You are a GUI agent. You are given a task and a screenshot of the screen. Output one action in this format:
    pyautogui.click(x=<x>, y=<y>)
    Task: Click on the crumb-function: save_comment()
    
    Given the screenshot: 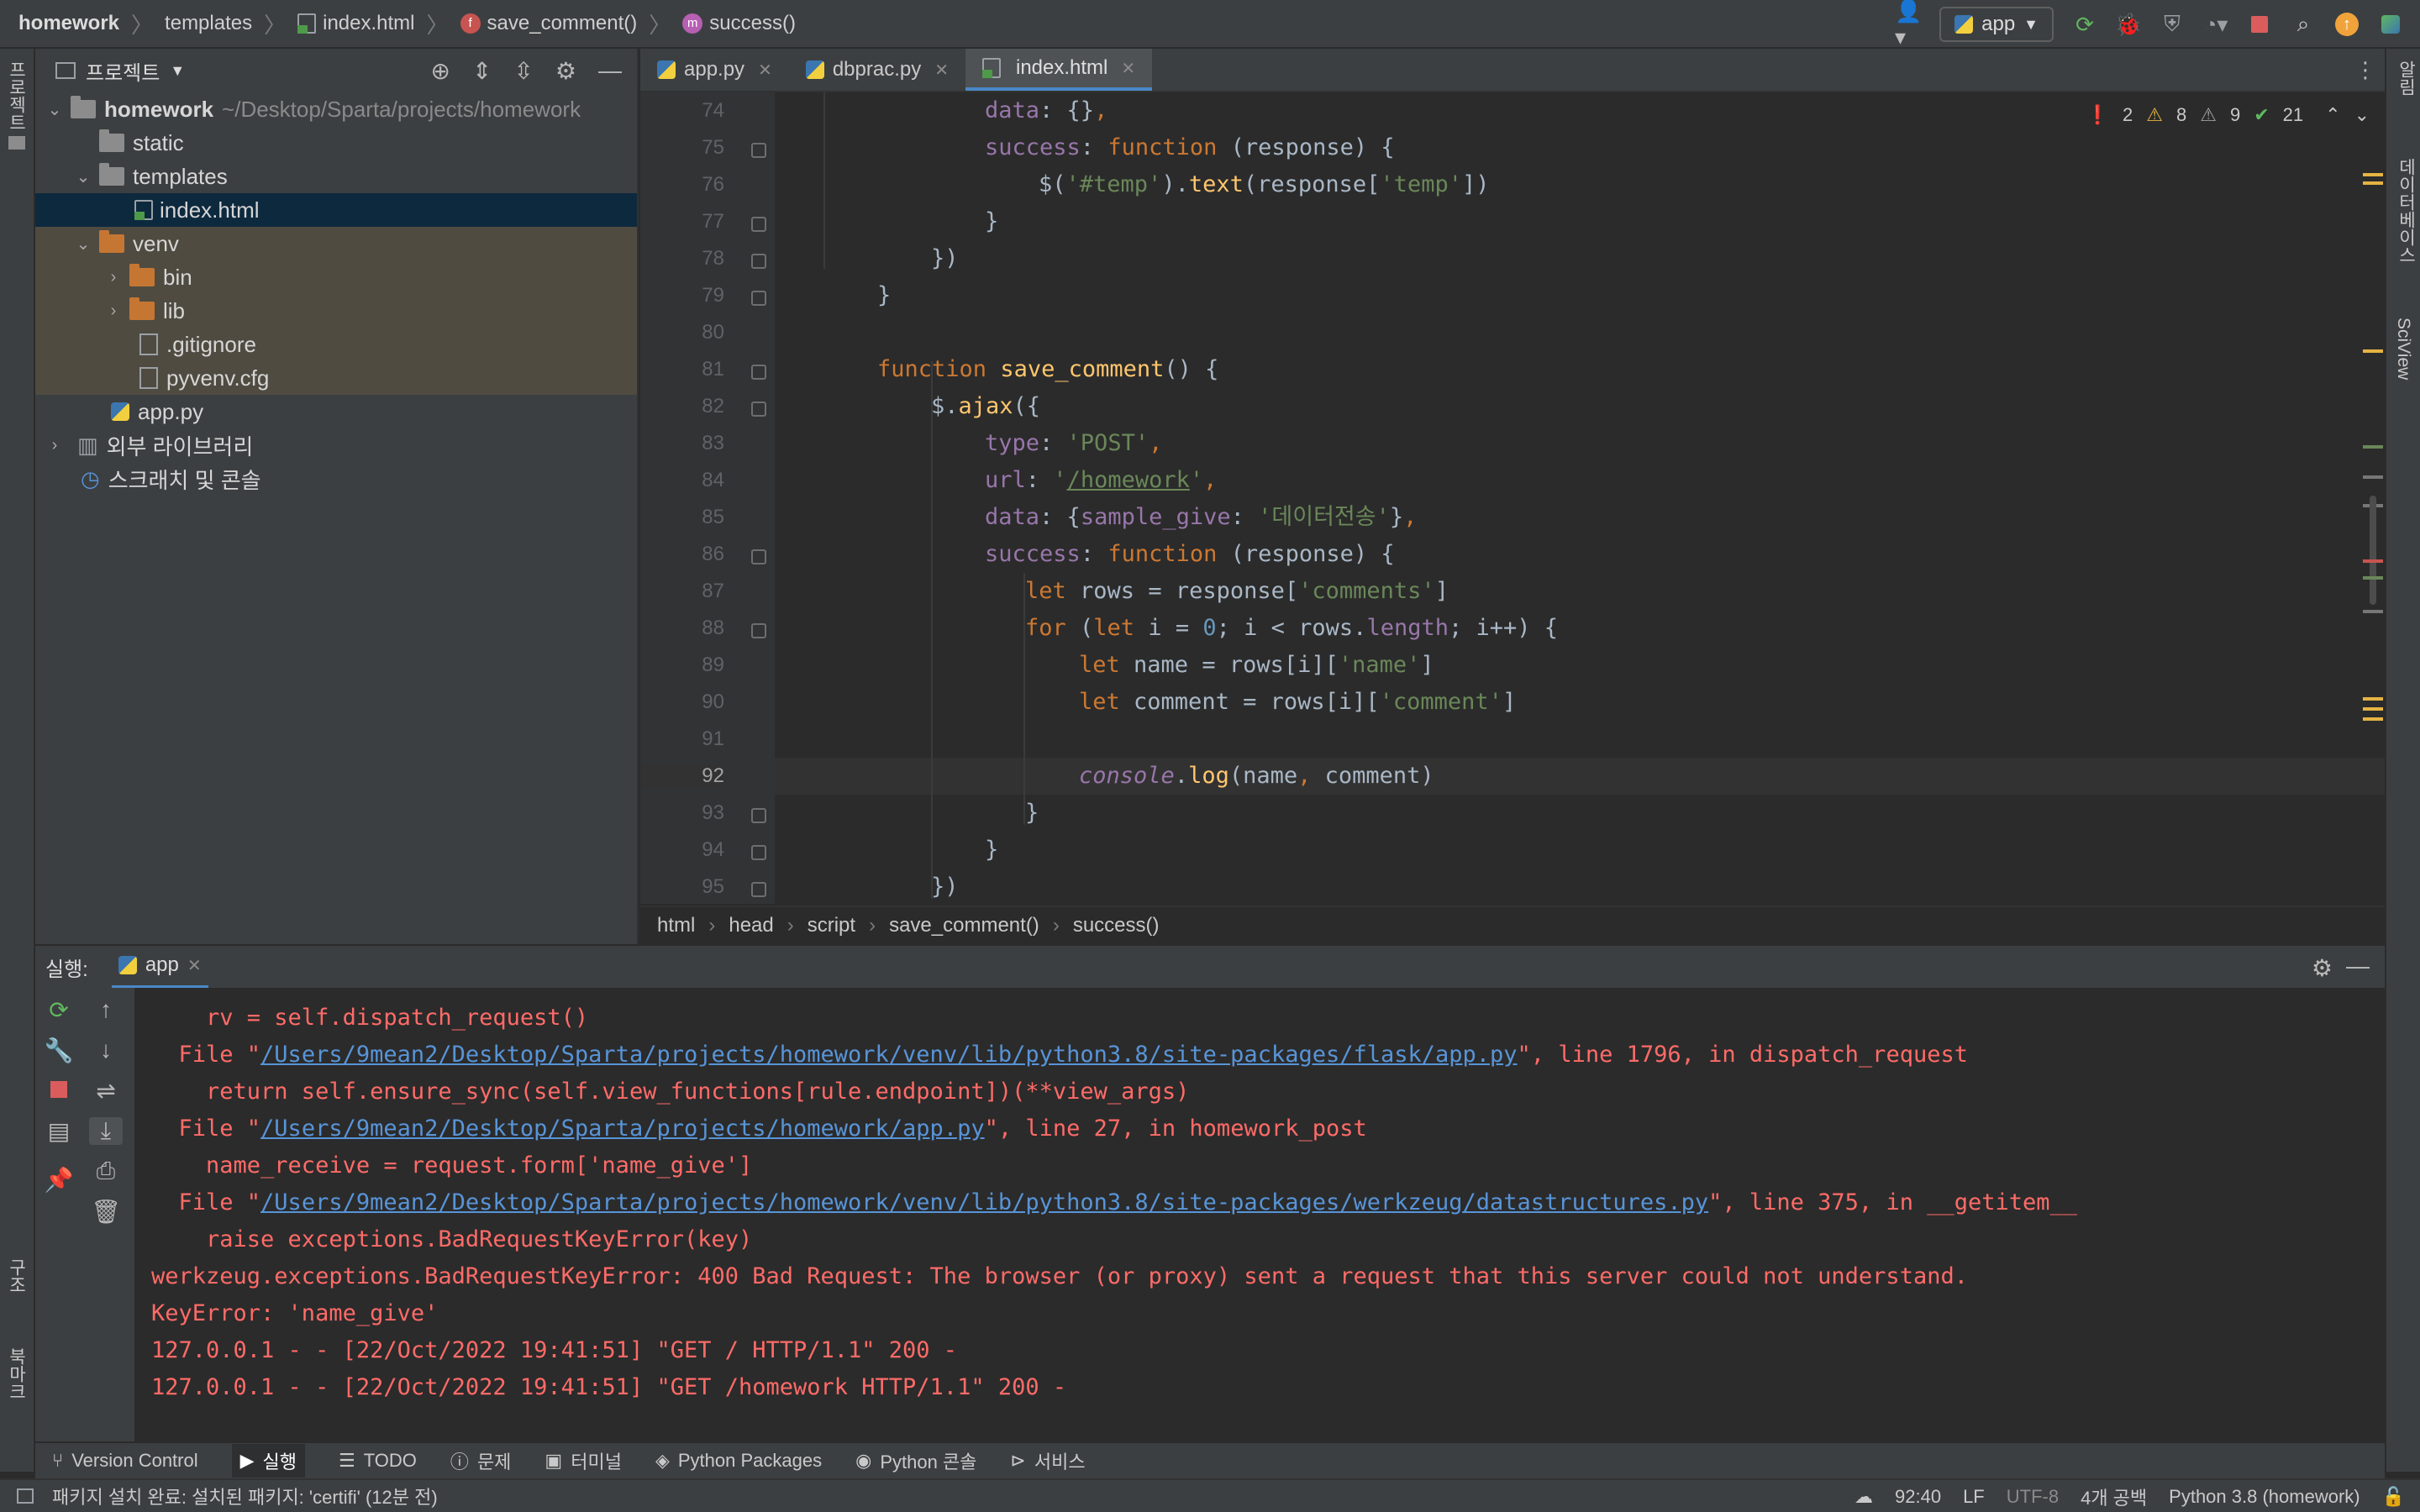 What is the action you would take?
    pyautogui.click(x=964, y=925)
    